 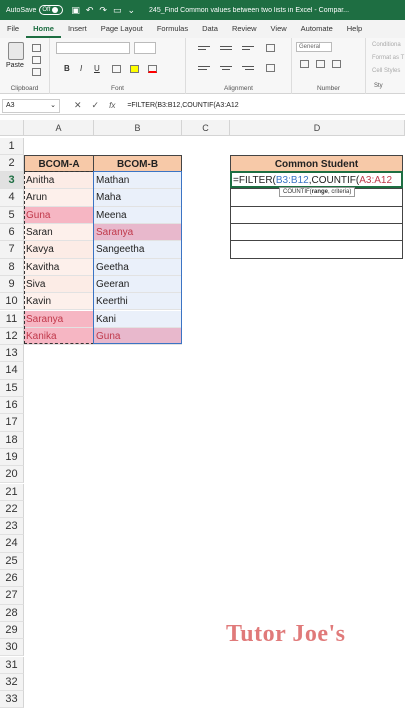 I want to click on chevron-down-icon: ⌄, so click(x=53, y=106).